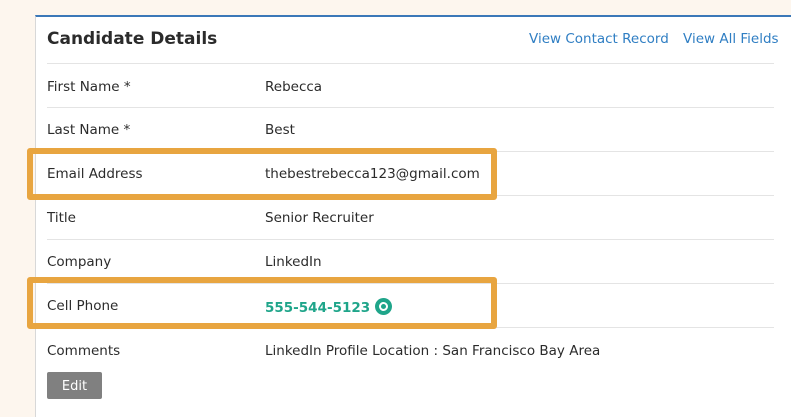 This screenshot has height=417, width=791. Describe the element at coordinates (319, 218) in the screenshot. I see `title-value: Senior Recruiter` at that location.